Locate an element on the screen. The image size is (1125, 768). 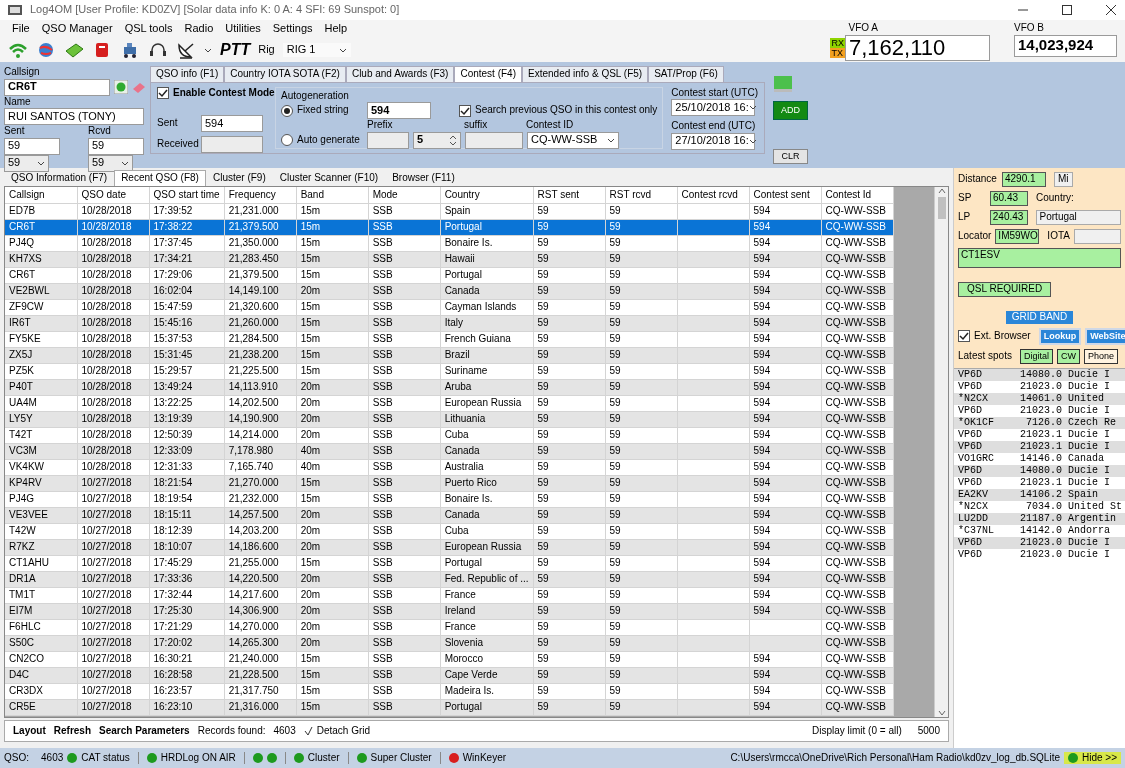
scroll-down-icon is located at coordinates (941, 713).